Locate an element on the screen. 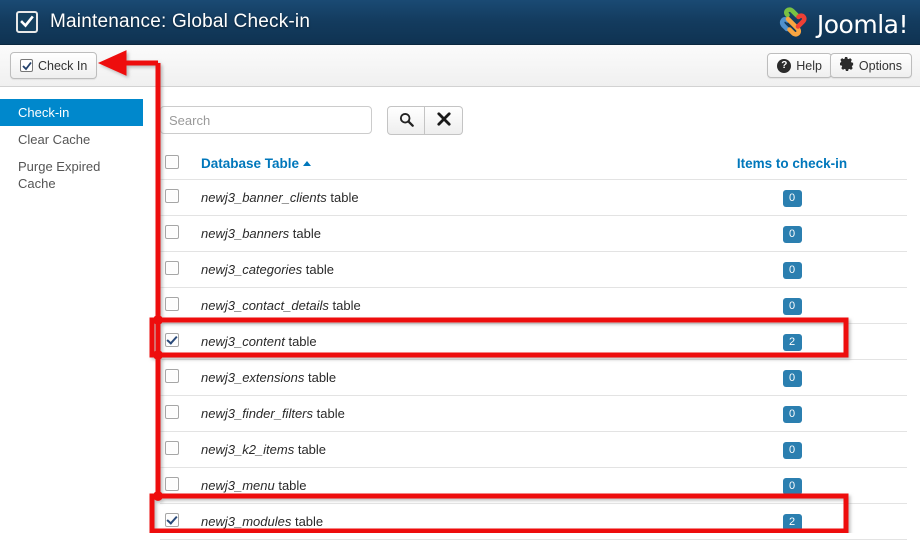 This screenshot has height=540, width=920. column-header-label: Database Table is located at coordinates (250, 163).